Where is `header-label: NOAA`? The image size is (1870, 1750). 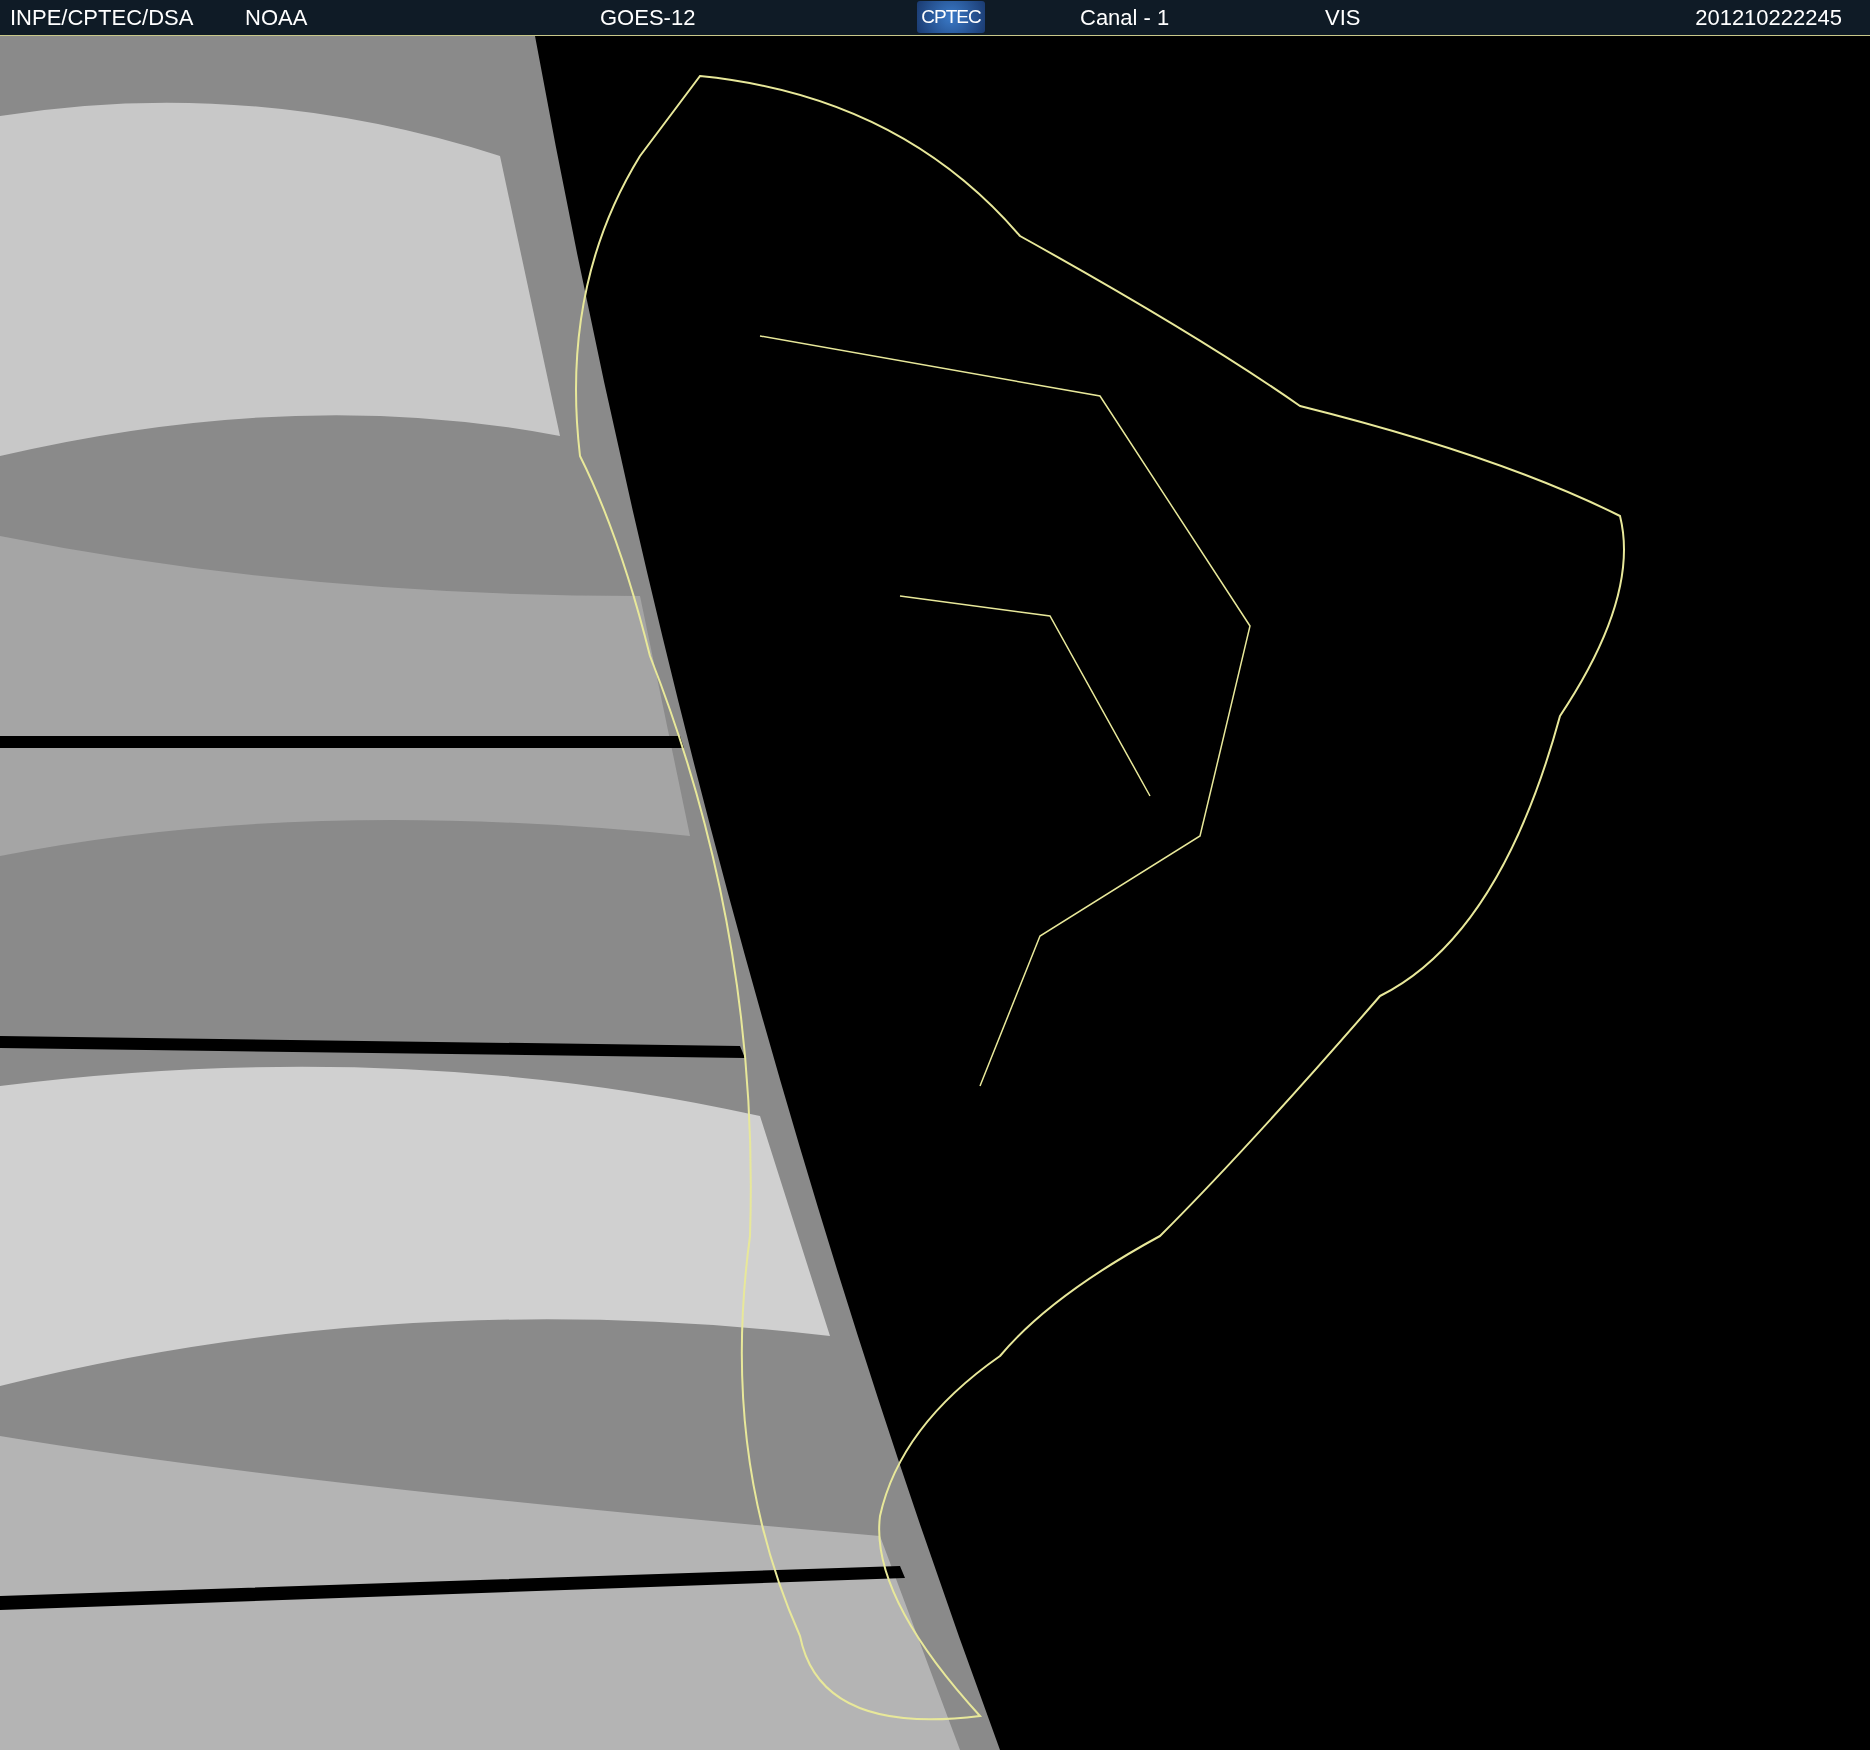 header-label: NOAA is located at coordinates (276, 18).